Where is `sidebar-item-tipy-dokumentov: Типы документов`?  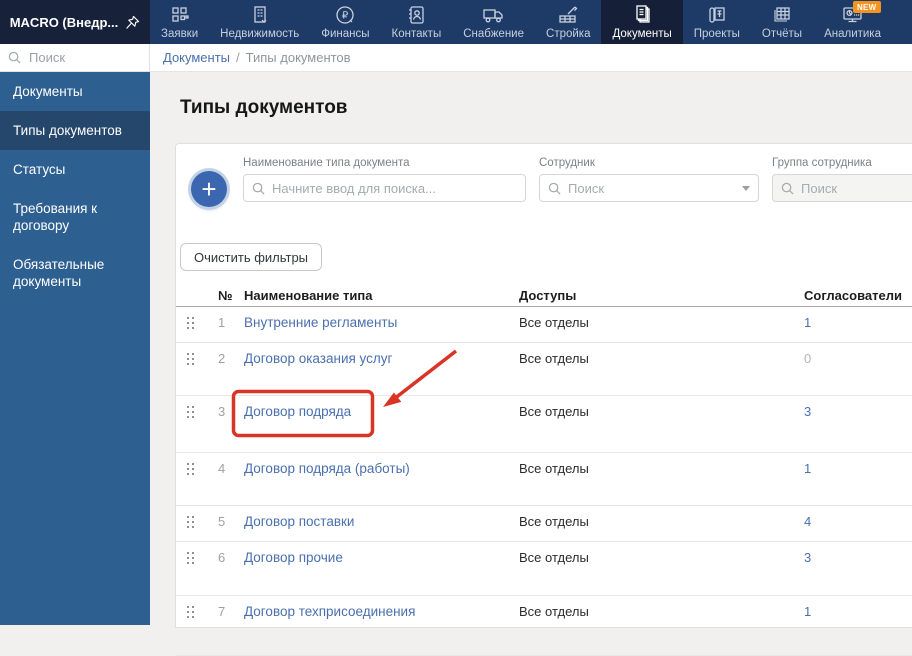 sidebar-item-tipy-dokumentov: Типы документов is located at coordinates (75, 130).